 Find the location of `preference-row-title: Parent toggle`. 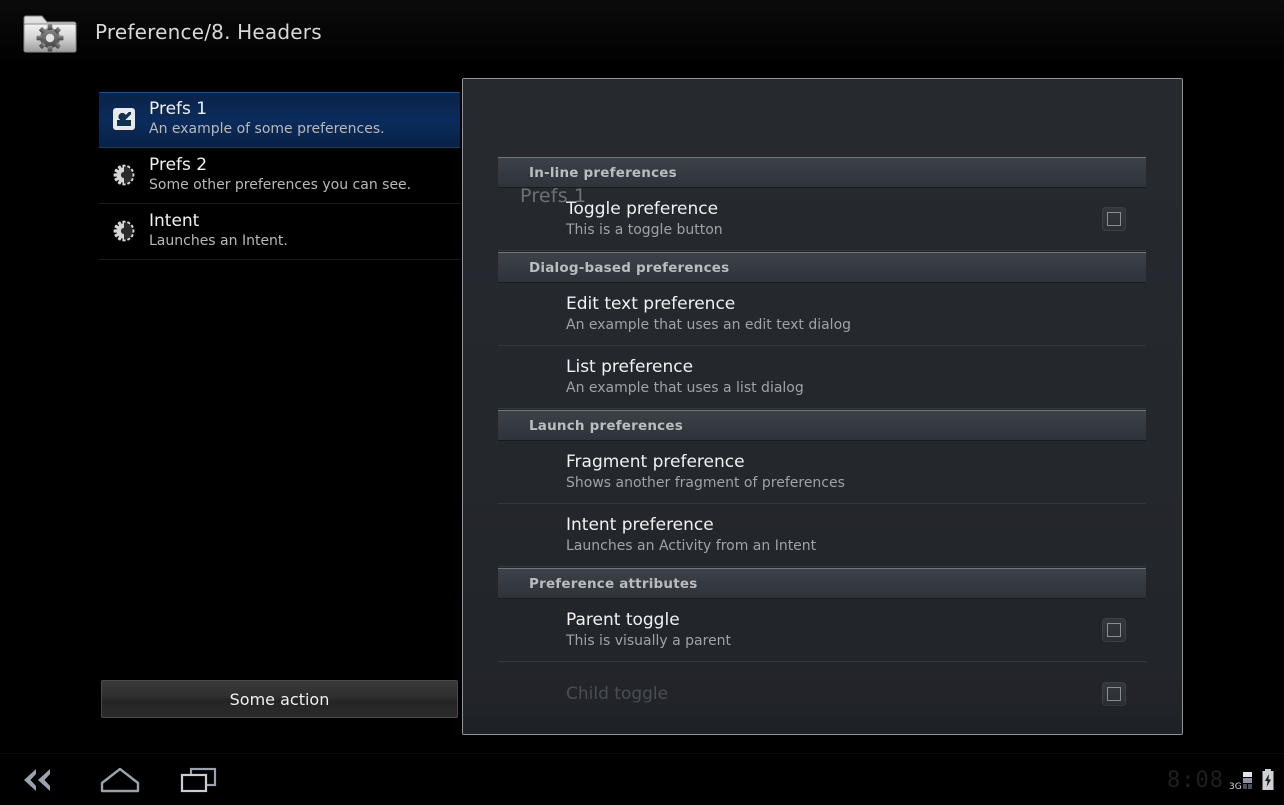

preference-row-title: Parent toggle is located at coordinates (623, 620).